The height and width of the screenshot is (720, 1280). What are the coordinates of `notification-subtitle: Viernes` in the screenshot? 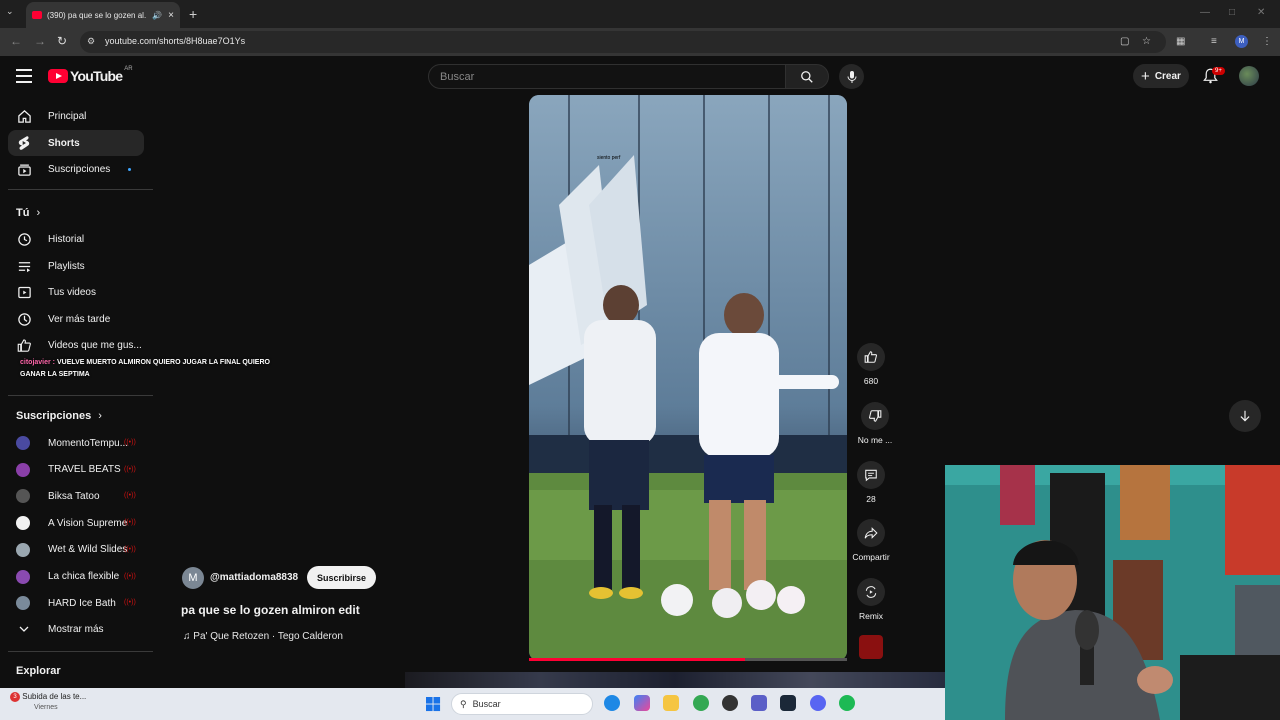 It's located at (46, 707).